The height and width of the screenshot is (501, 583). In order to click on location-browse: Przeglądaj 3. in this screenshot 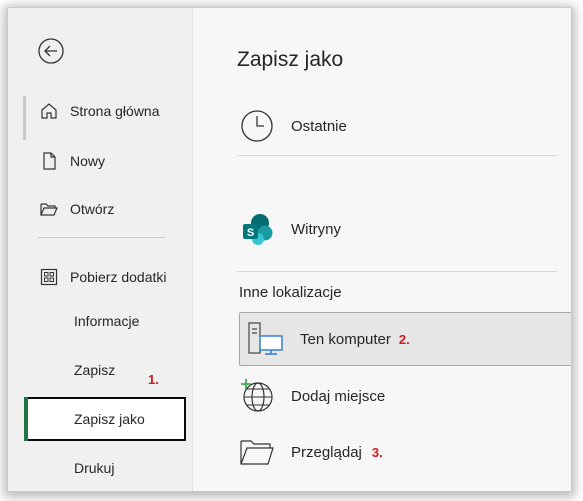, I will do `click(310, 452)`.